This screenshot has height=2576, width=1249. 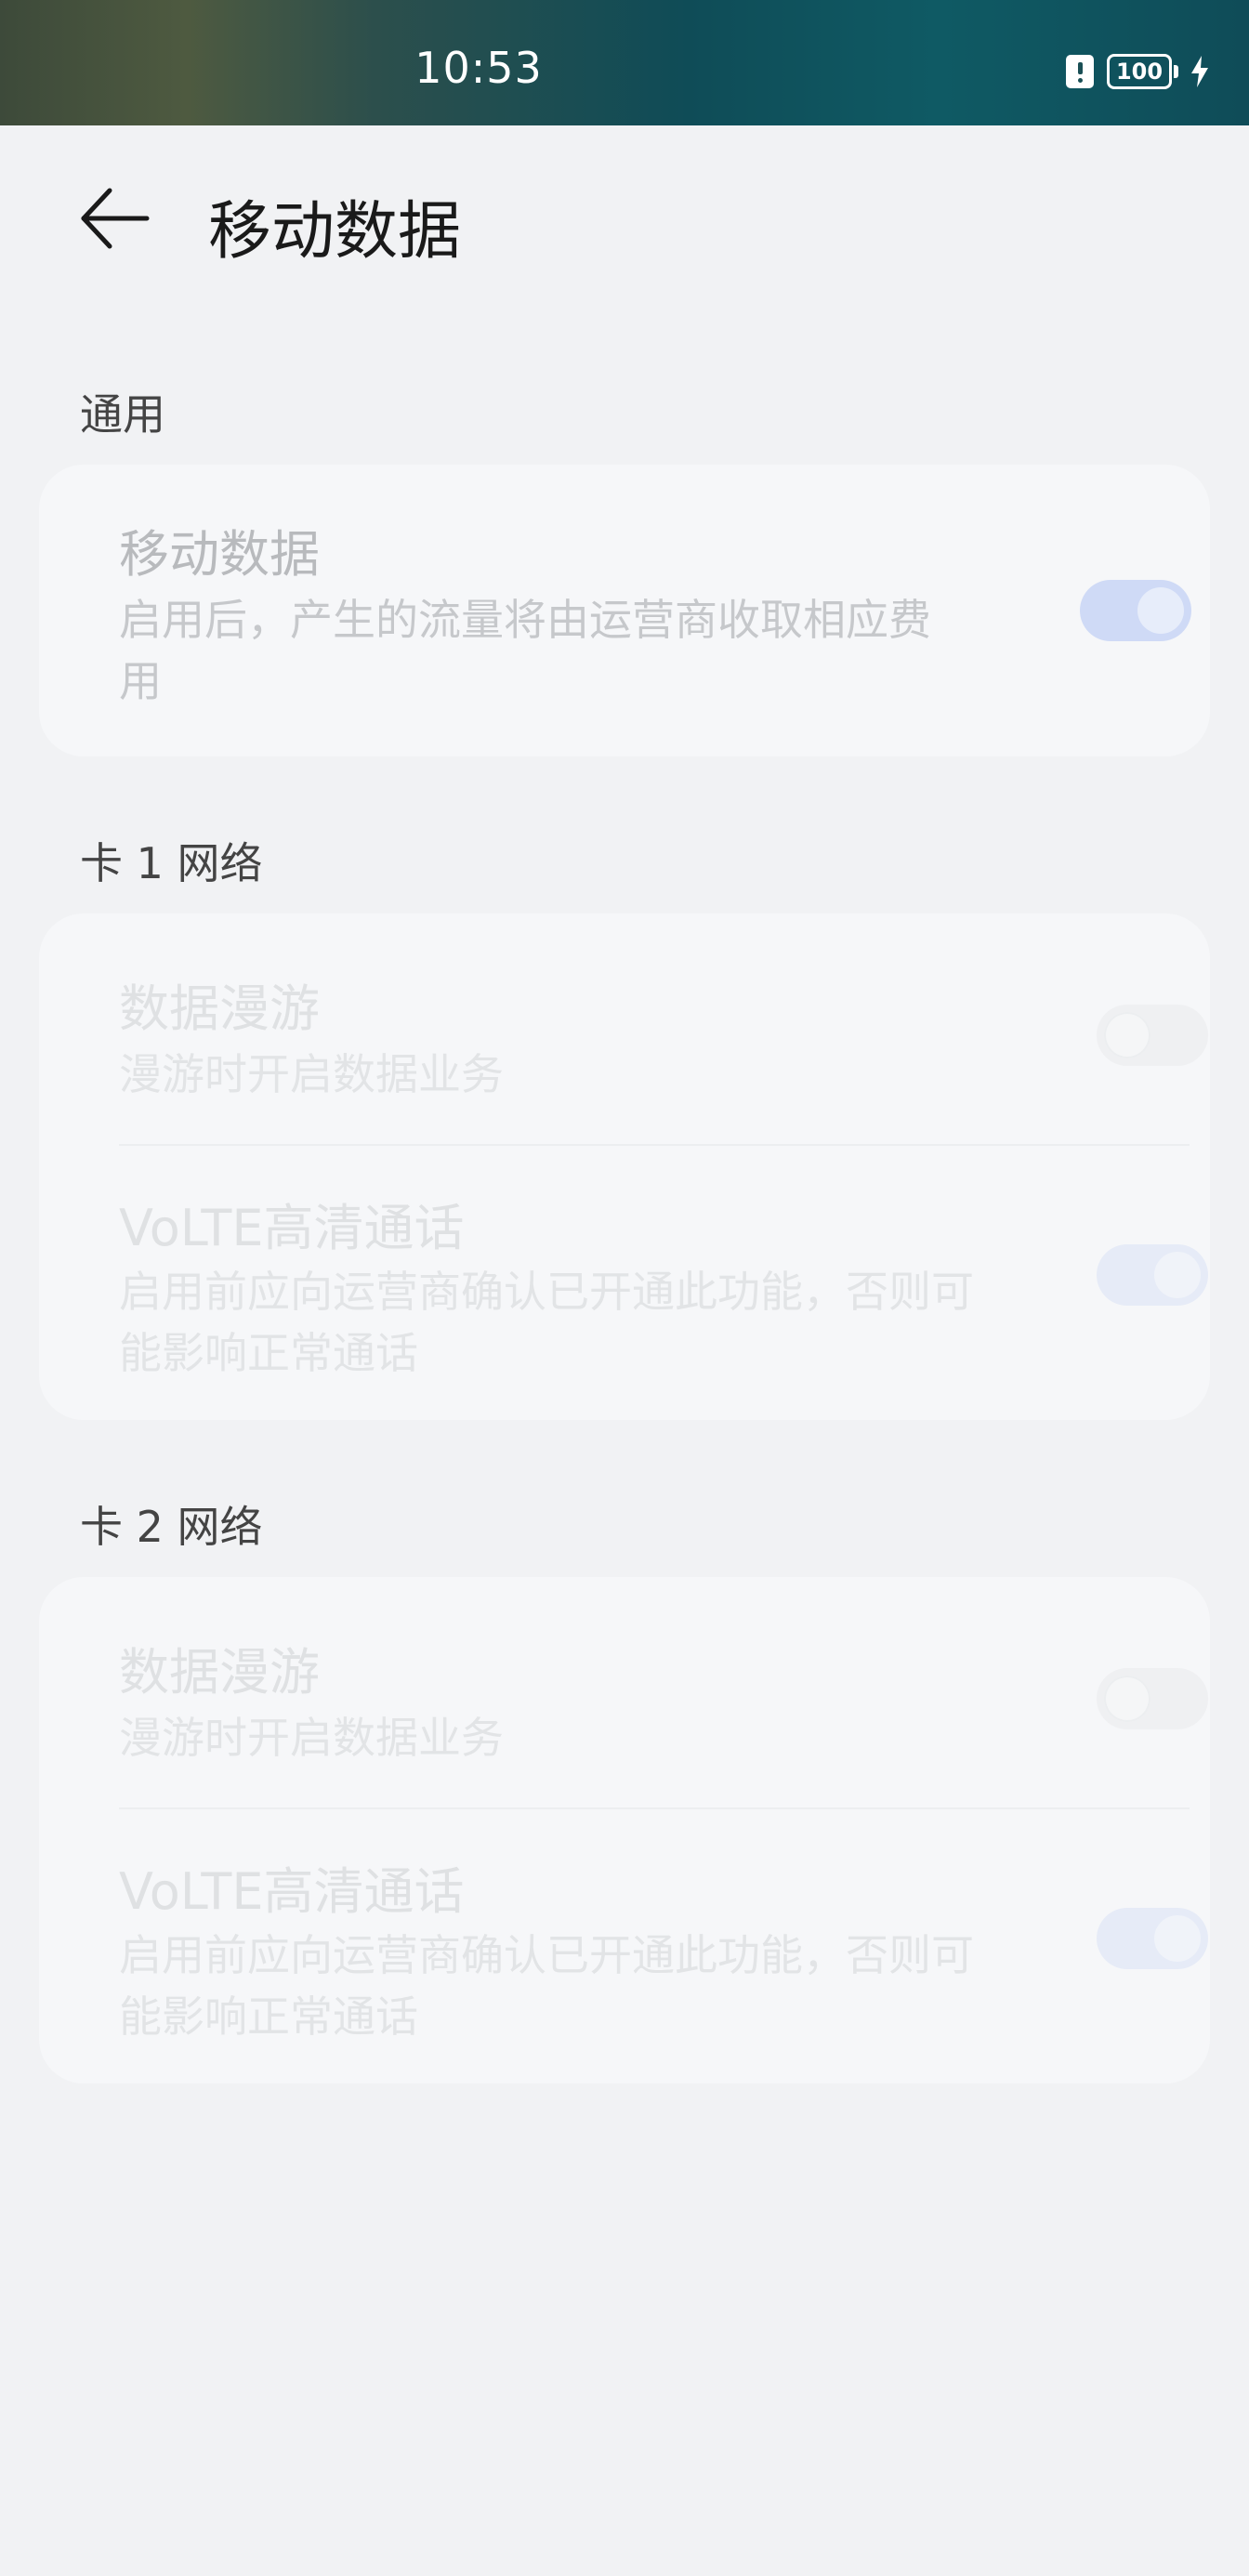 I want to click on section-header-general: 通用, so click(x=122, y=414).